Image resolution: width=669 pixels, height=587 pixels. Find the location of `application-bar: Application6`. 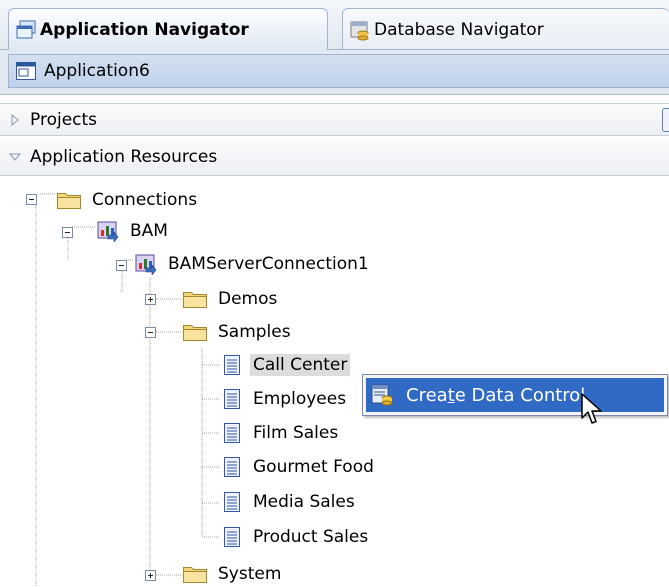

application-bar: Application6 is located at coordinates (334, 72).